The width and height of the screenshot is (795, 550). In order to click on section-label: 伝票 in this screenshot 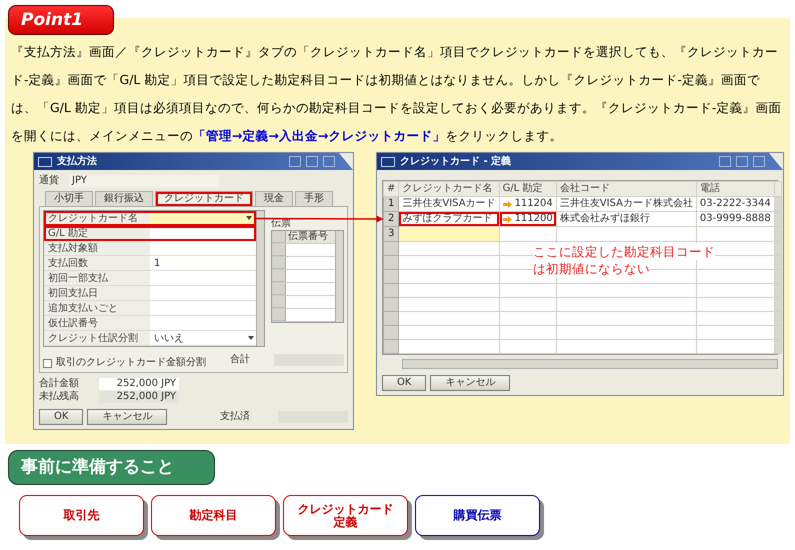, I will do `click(281, 224)`.